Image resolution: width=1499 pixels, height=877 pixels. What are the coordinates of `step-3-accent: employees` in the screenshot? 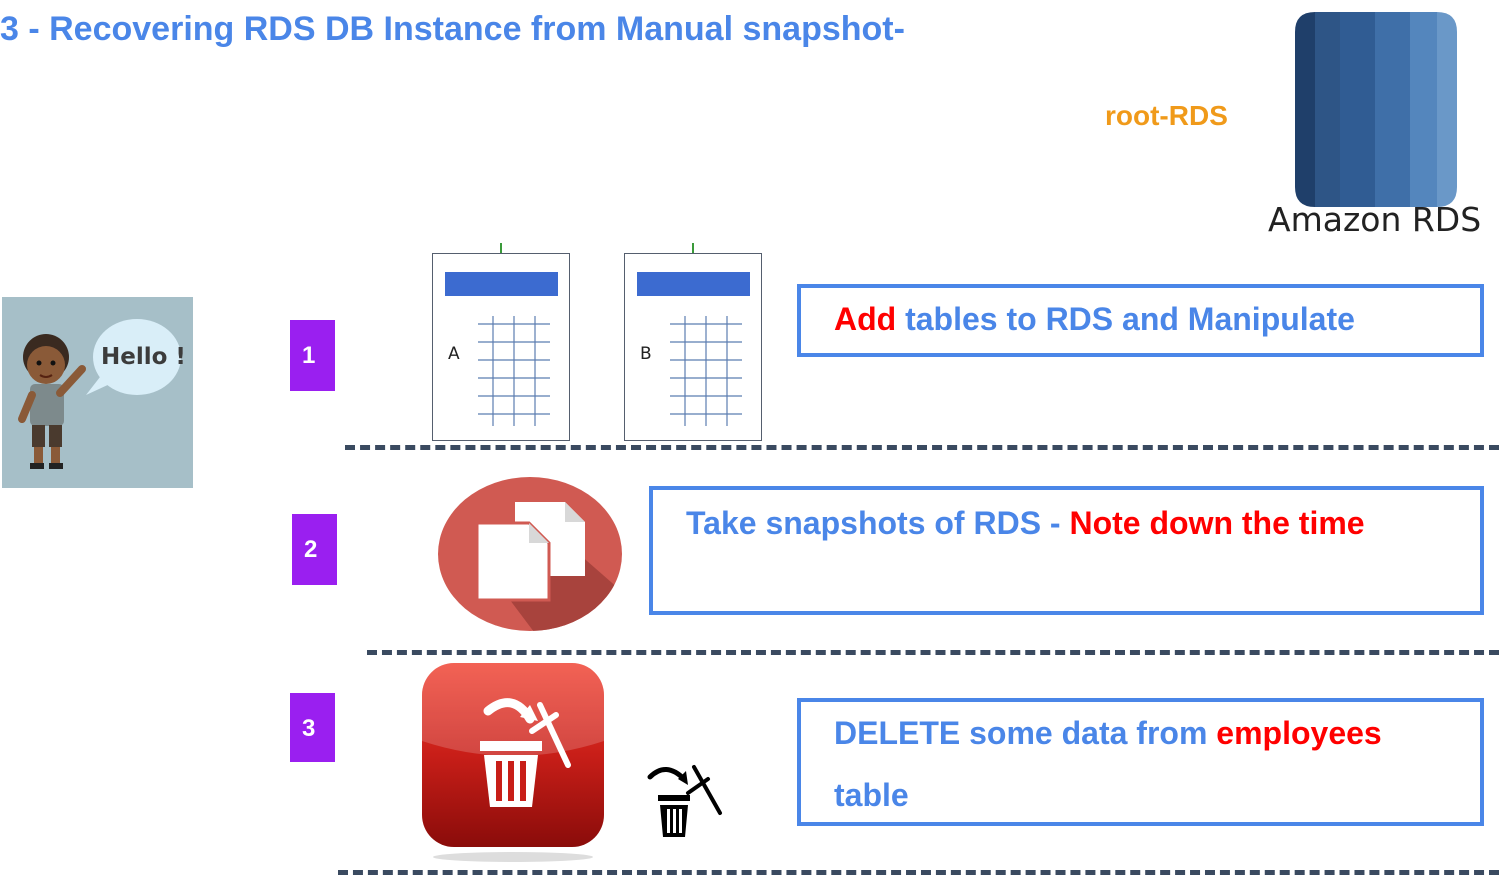 It's located at (1299, 733).